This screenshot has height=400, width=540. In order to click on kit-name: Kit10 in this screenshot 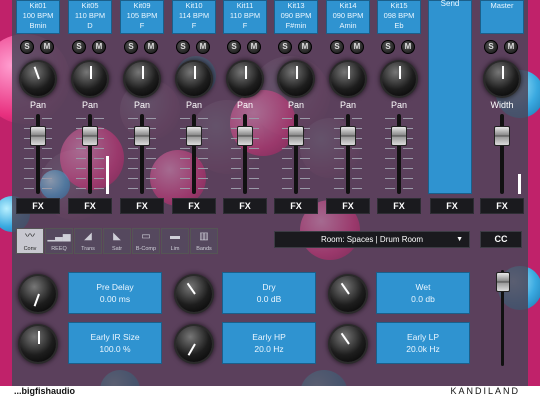, I will do `click(194, 5)`.